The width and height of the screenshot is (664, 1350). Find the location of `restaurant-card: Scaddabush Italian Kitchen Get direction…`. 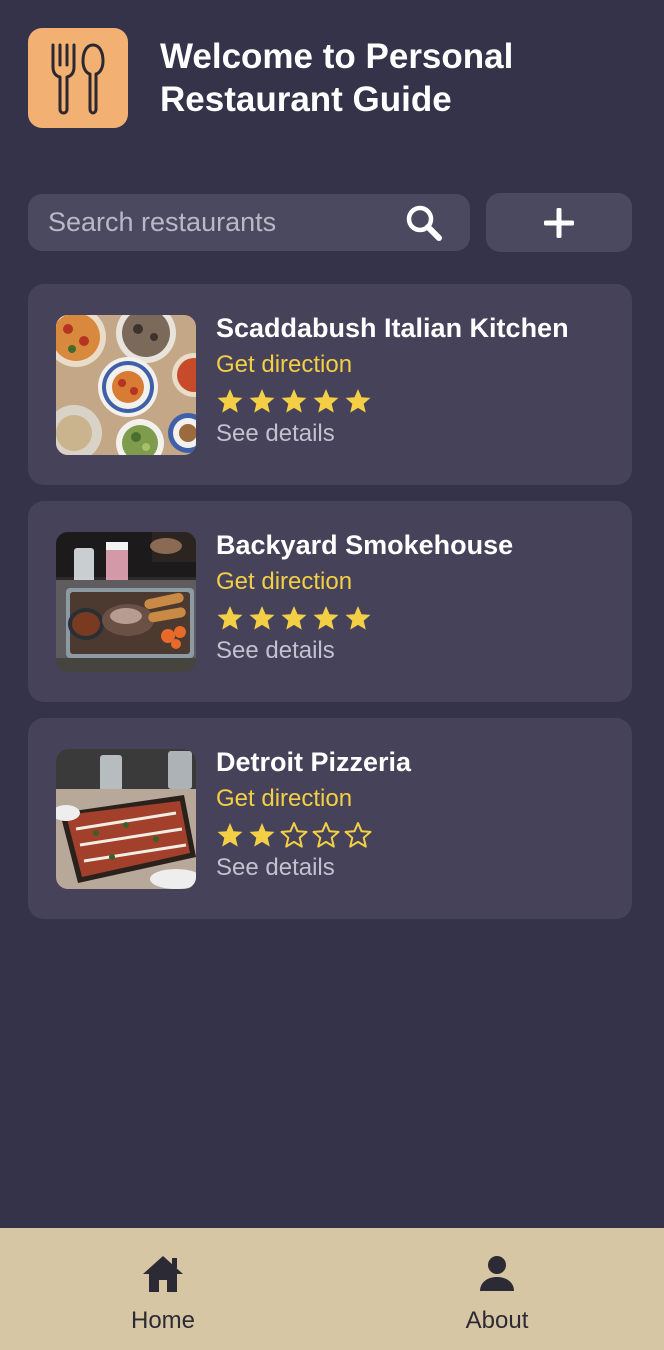

restaurant-card: Scaddabush Italian Kitchen Get direction… is located at coordinates (330, 384).